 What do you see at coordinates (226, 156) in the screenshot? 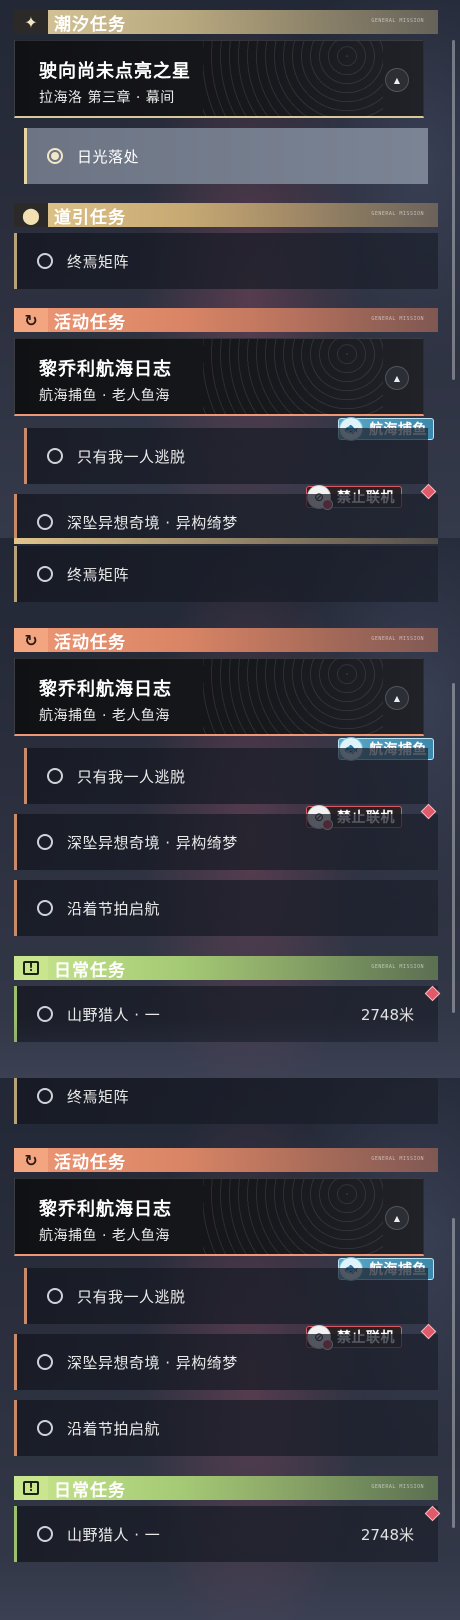
I see `quest-step-active: 日光落处` at bounding box center [226, 156].